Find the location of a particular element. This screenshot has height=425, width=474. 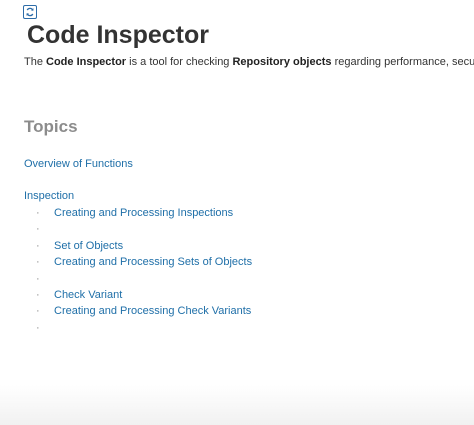

overview-of-functions-link: Overview of Functions is located at coordinates (78, 164).